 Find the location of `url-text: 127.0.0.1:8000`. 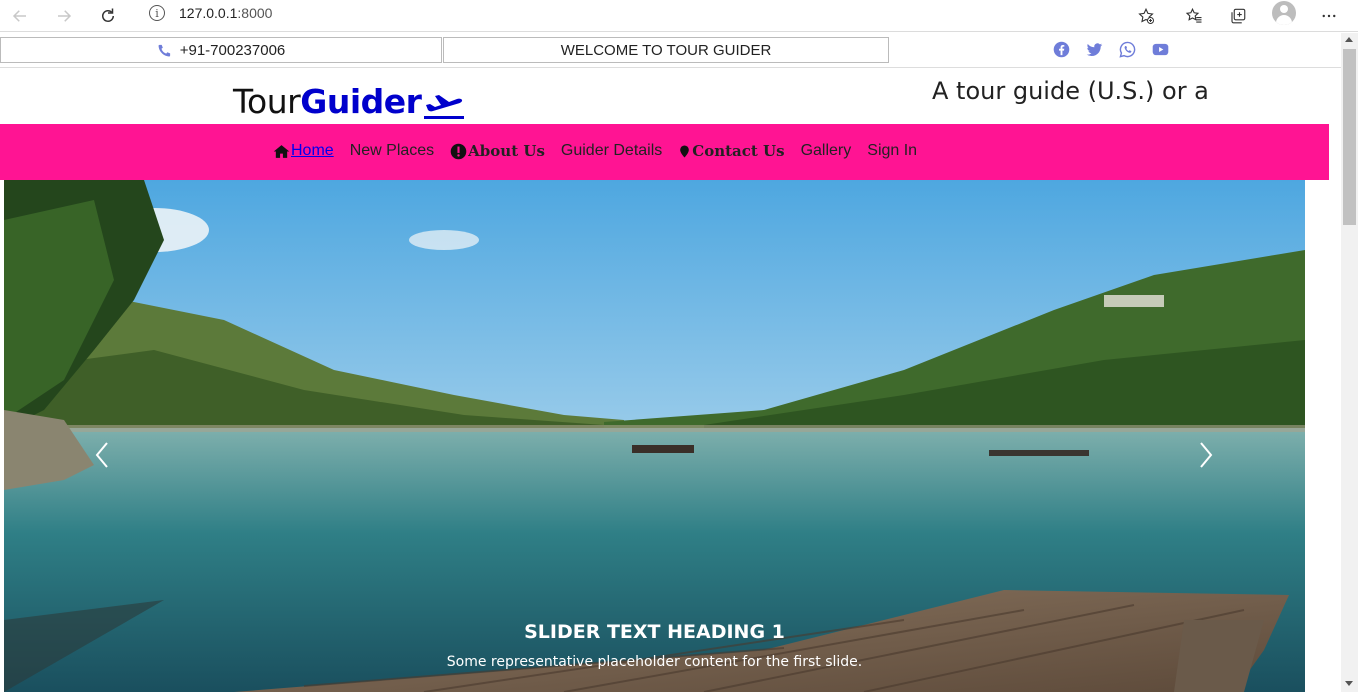

url-text: 127.0.0.1:8000 is located at coordinates (225, 13).